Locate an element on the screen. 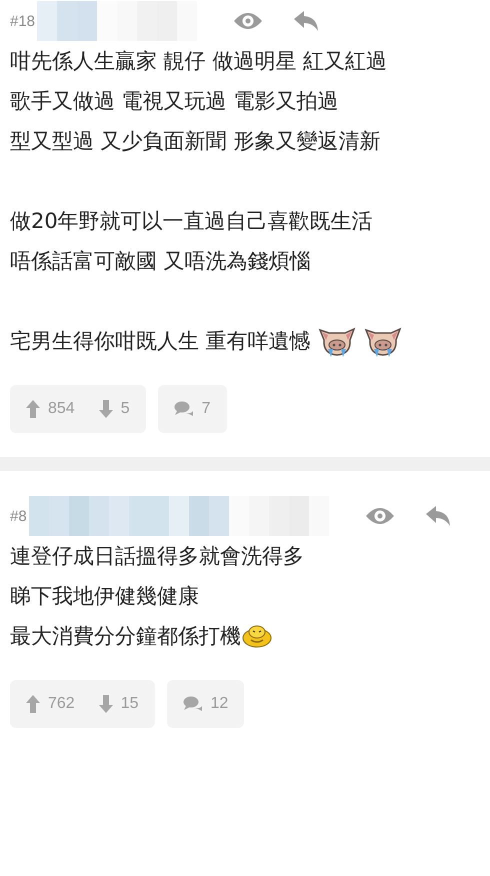 This screenshot has height=876, width=490. post-text: 做20年野就可以一直過自己喜歡既生活 is located at coordinates (191, 221).